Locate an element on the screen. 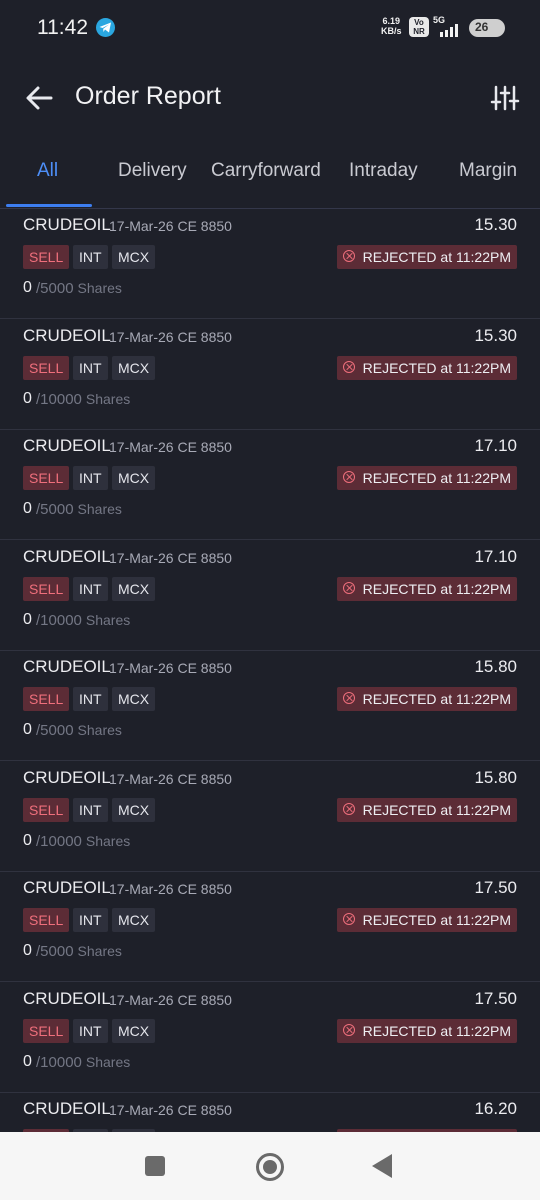 This screenshot has width=540, height=1200. tab-delivery: Delivery is located at coordinates (152, 171).